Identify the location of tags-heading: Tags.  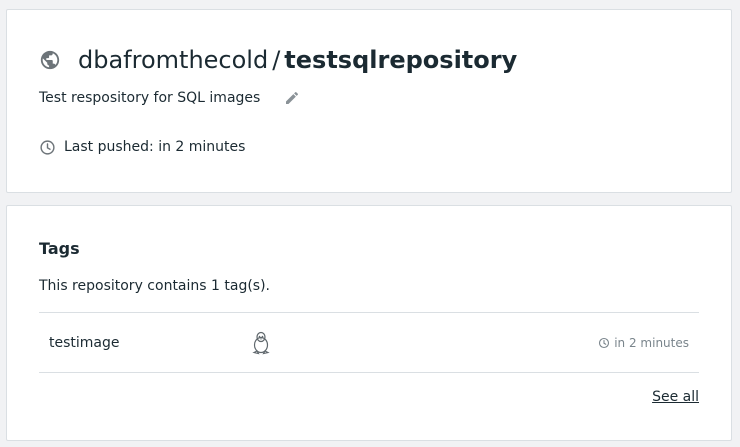
(59, 248).